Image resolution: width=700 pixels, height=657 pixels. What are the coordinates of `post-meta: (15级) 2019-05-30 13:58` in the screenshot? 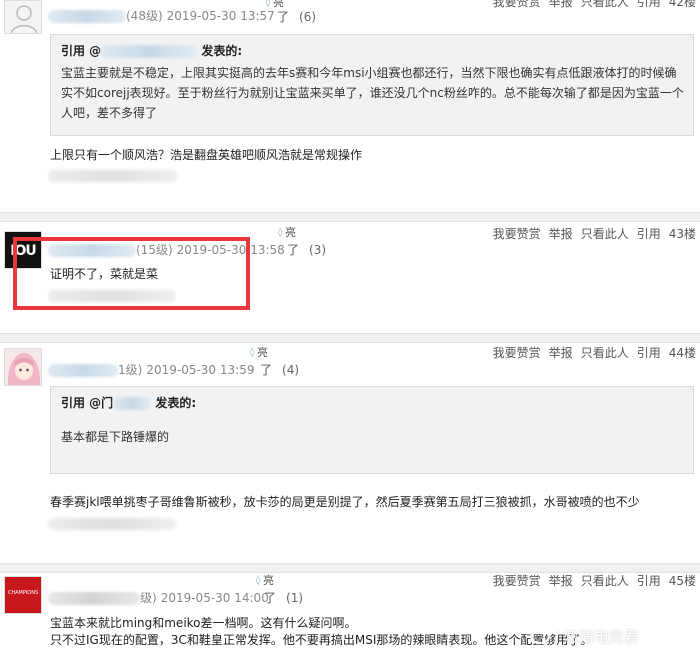 It's located at (166, 250).